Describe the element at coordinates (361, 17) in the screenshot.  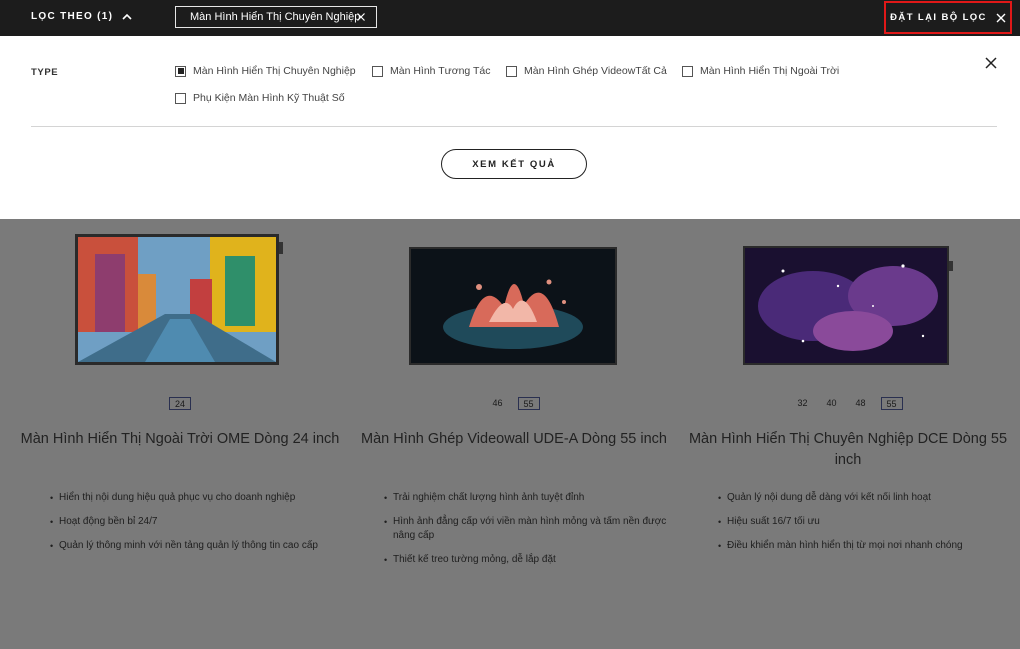
I see `remove-filter-icon` at that location.